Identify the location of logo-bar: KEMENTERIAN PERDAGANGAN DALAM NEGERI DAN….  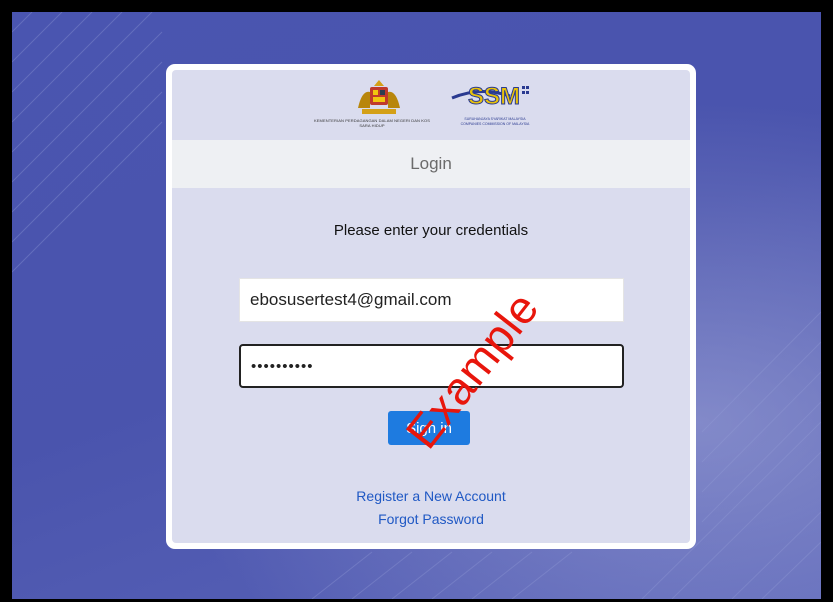
(431, 105).